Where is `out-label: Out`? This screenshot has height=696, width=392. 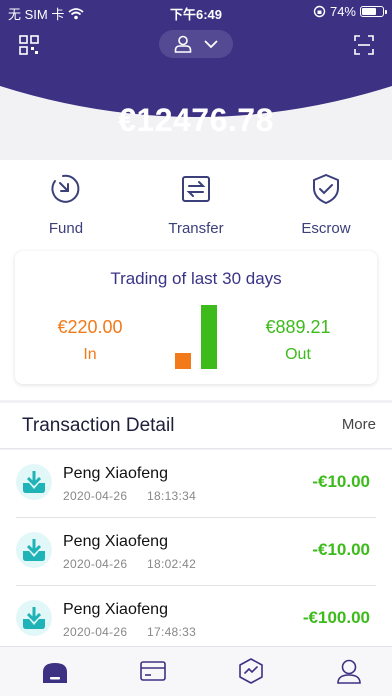 out-label: Out is located at coordinates (298, 354).